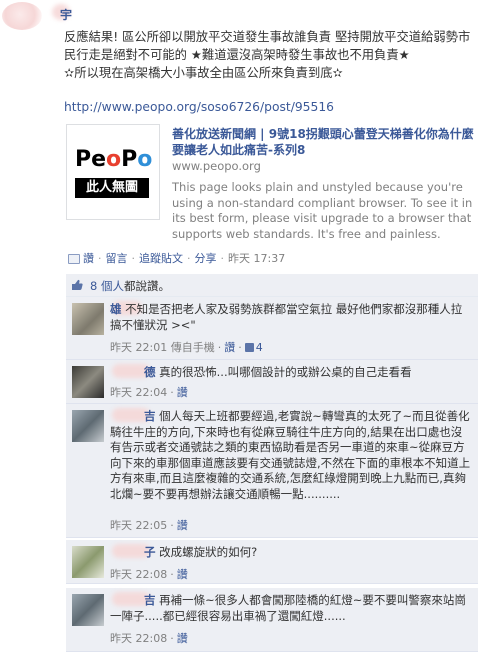  Describe the element at coordinates (22, 16) in the screenshot. I see `post-author-avatar` at that location.